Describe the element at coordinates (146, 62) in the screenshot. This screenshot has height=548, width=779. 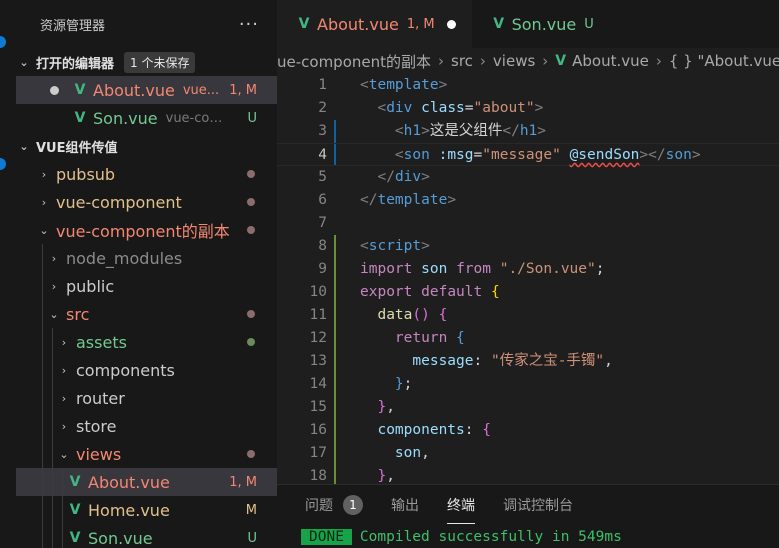
I see `open-editors-section: ⌄ 打开的编辑器 1 个未保存` at that location.